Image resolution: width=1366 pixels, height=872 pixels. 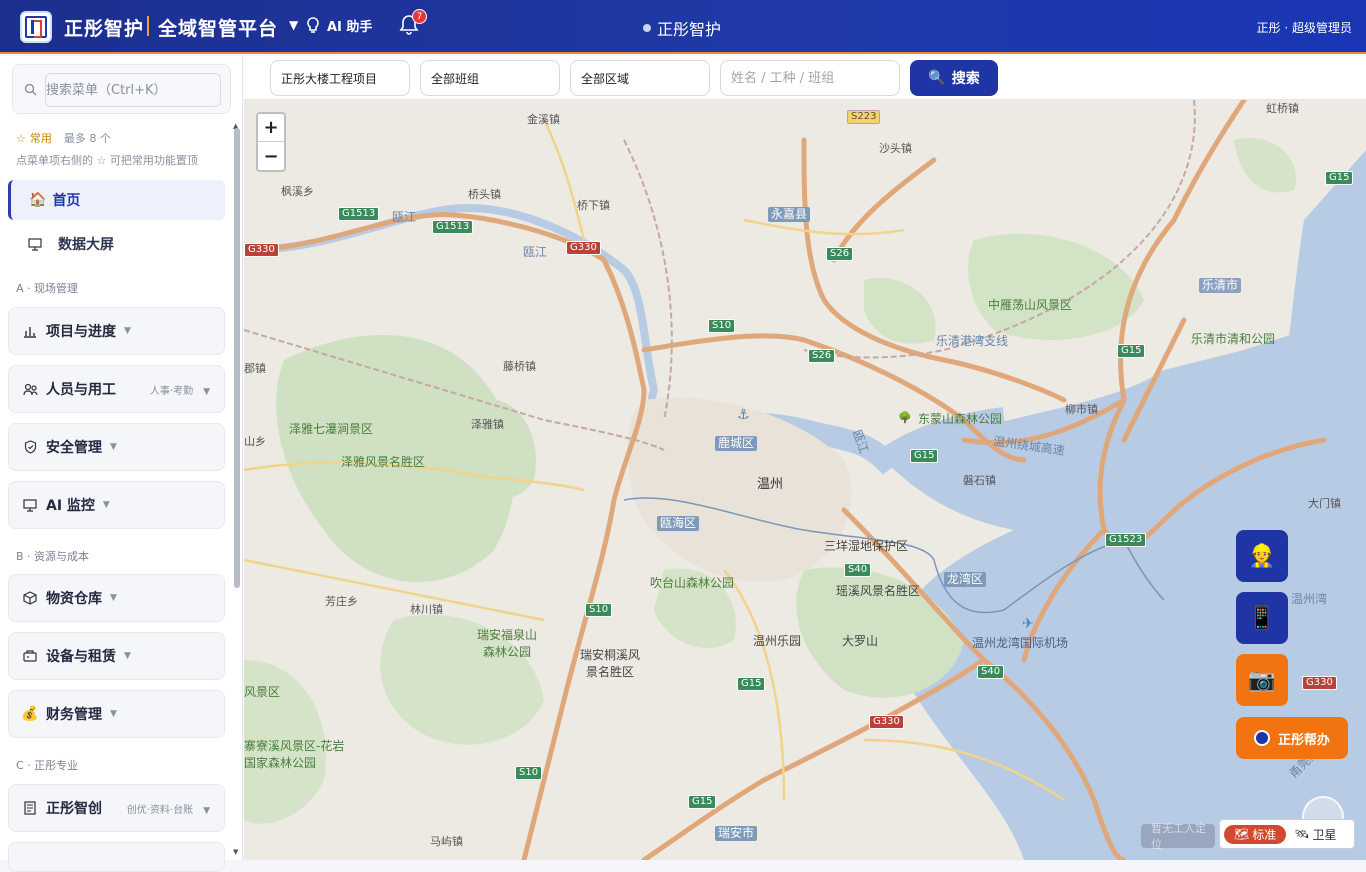 What do you see at coordinates (86, 245) in the screenshot?
I see `sidebar-item-label: 数据大屏` at bounding box center [86, 245].